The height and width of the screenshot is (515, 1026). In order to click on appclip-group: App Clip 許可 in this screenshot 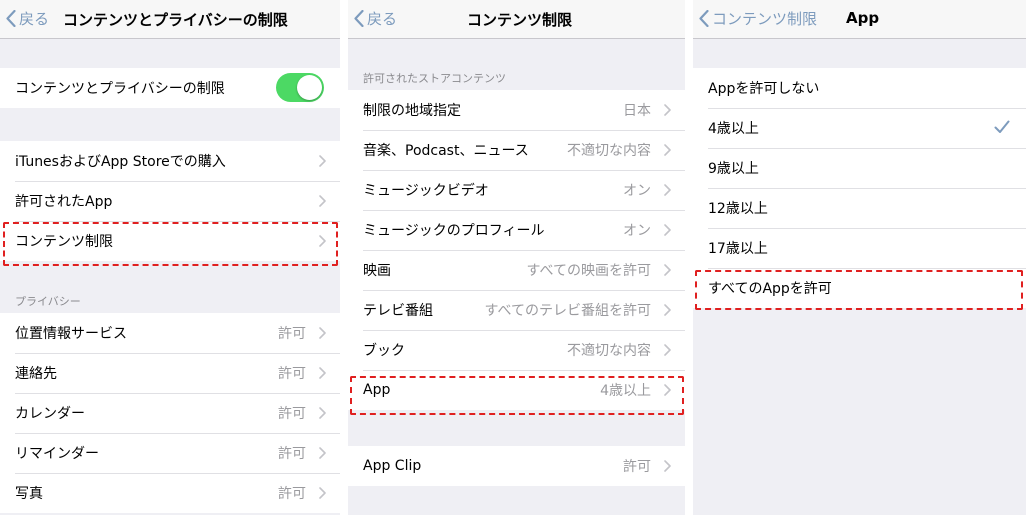, I will do `click(516, 466)`.